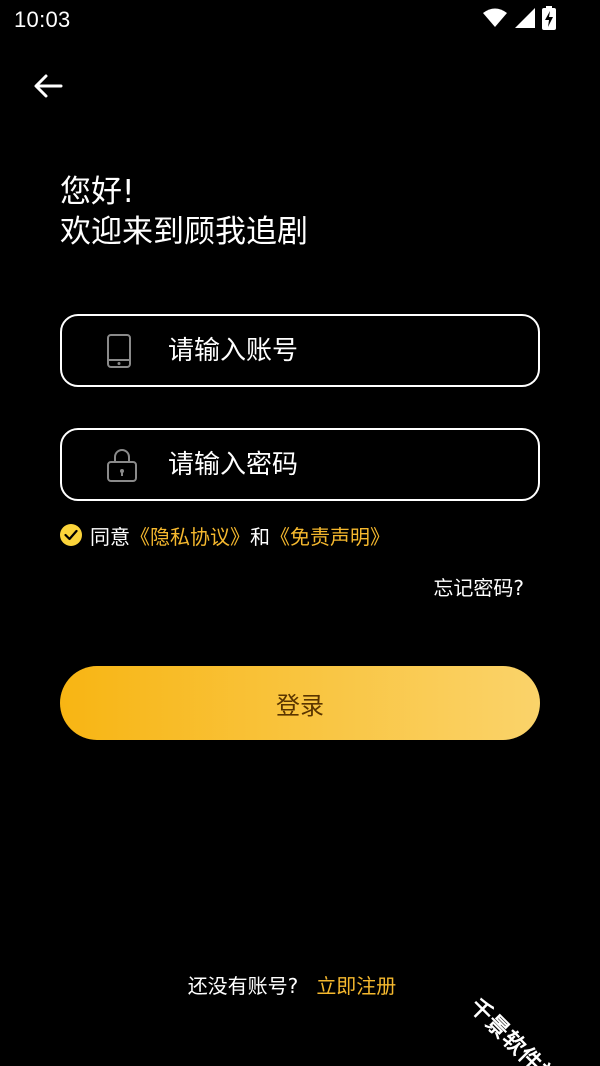  Describe the element at coordinates (300, 703) in the screenshot. I see `login-button: 登录` at that location.